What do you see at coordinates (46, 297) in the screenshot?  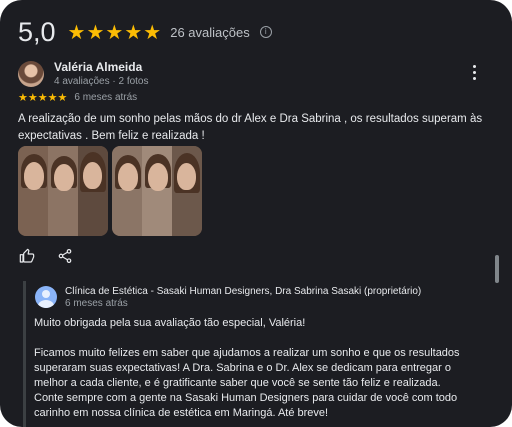 I see `owner-avatar` at bounding box center [46, 297].